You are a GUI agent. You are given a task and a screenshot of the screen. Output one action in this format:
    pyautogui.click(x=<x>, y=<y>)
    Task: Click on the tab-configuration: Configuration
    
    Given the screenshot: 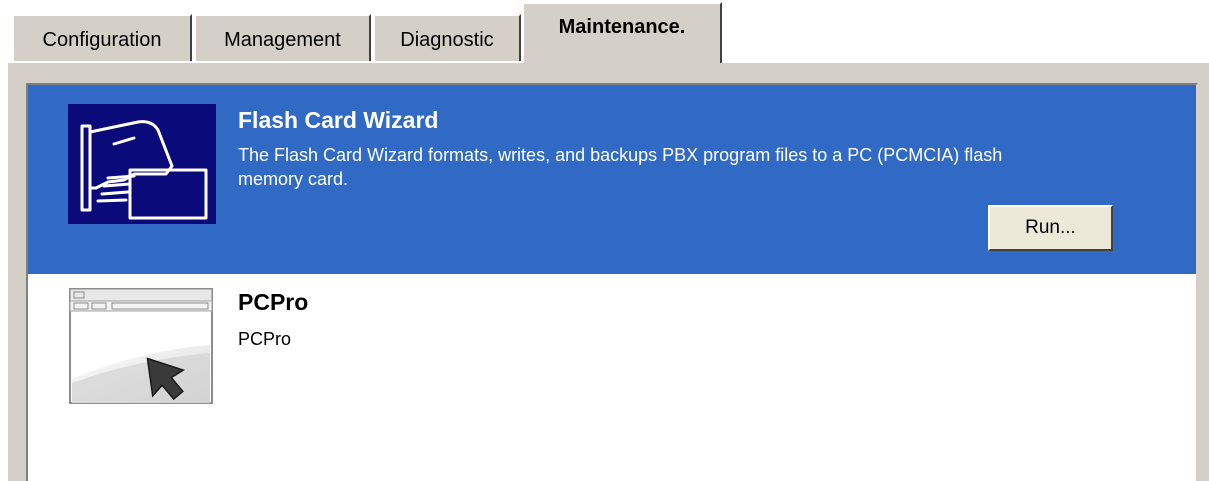 What is the action you would take?
    pyautogui.click(x=102, y=37)
    